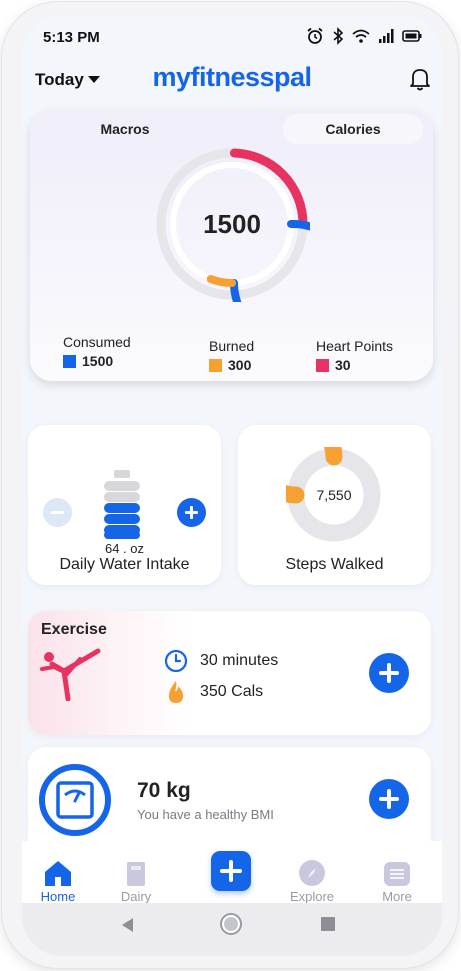 Image resolution: width=461 pixels, height=971 pixels. Describe the element at coordinates (312, 873) in the screenshot. I see `compass-icon` at that location.